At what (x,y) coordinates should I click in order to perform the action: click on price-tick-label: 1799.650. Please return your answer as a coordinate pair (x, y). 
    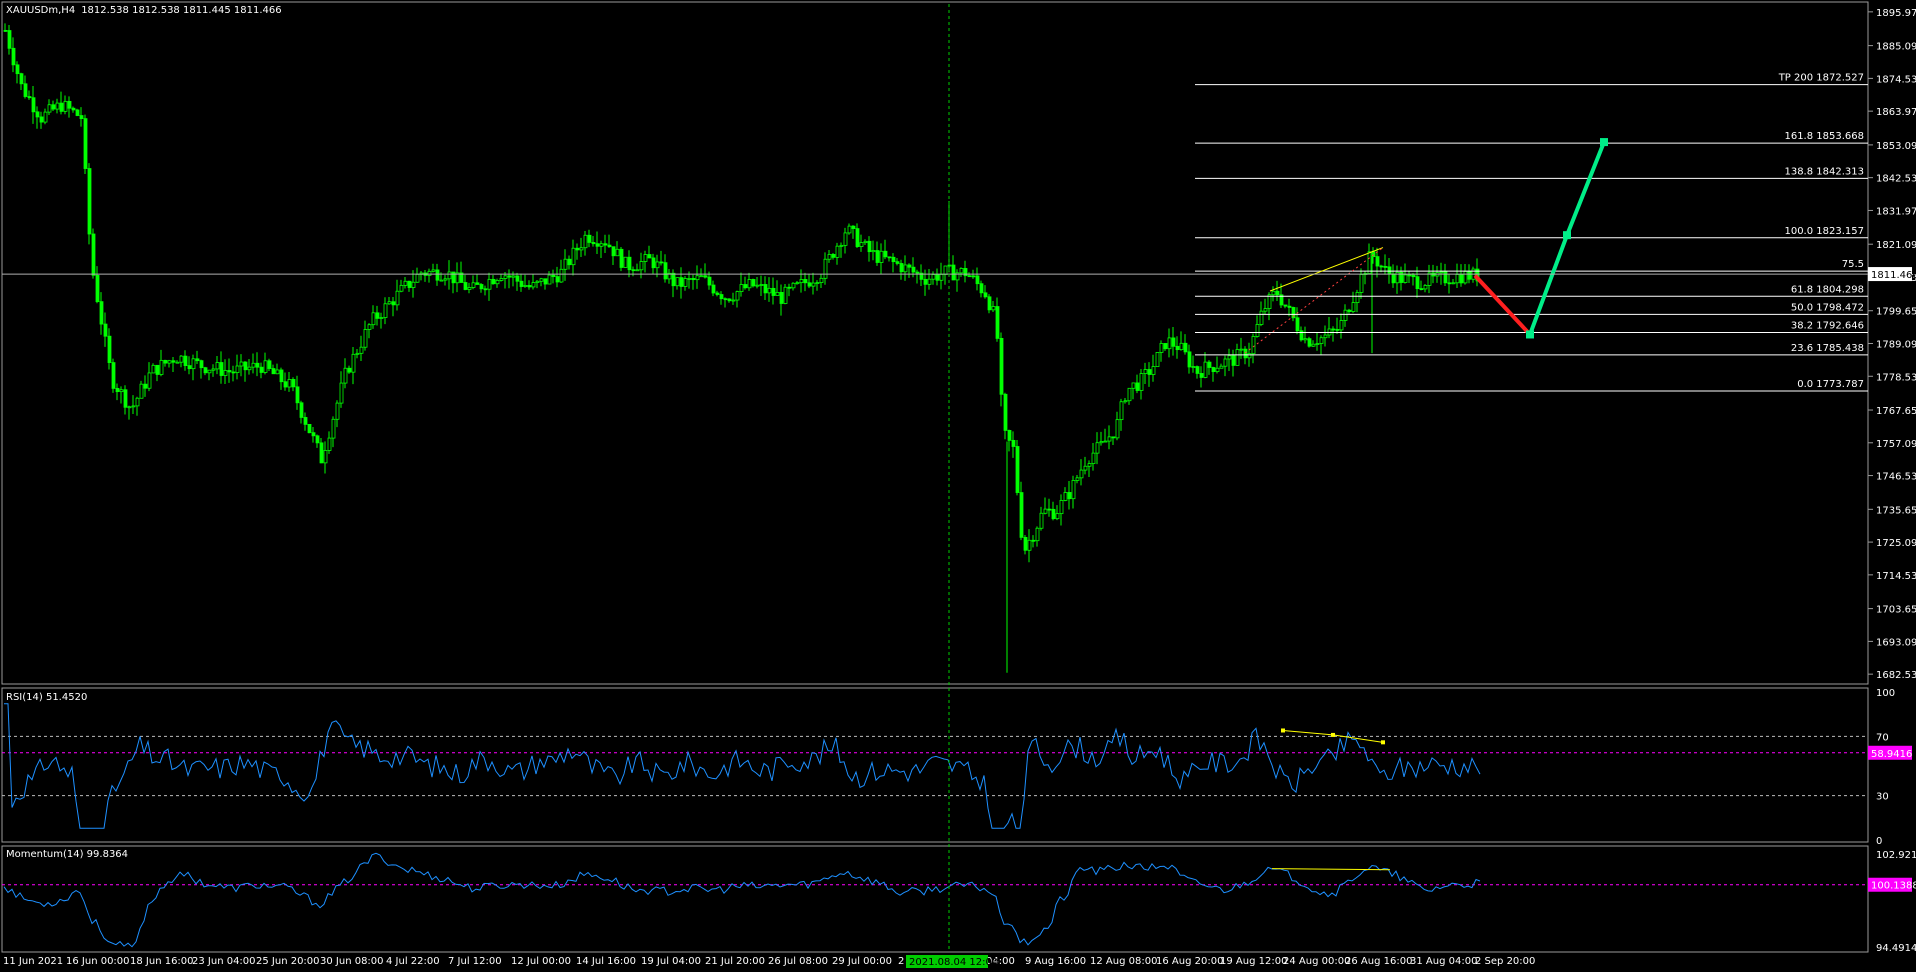
    Looking at the image, I should click on (1896, 312).